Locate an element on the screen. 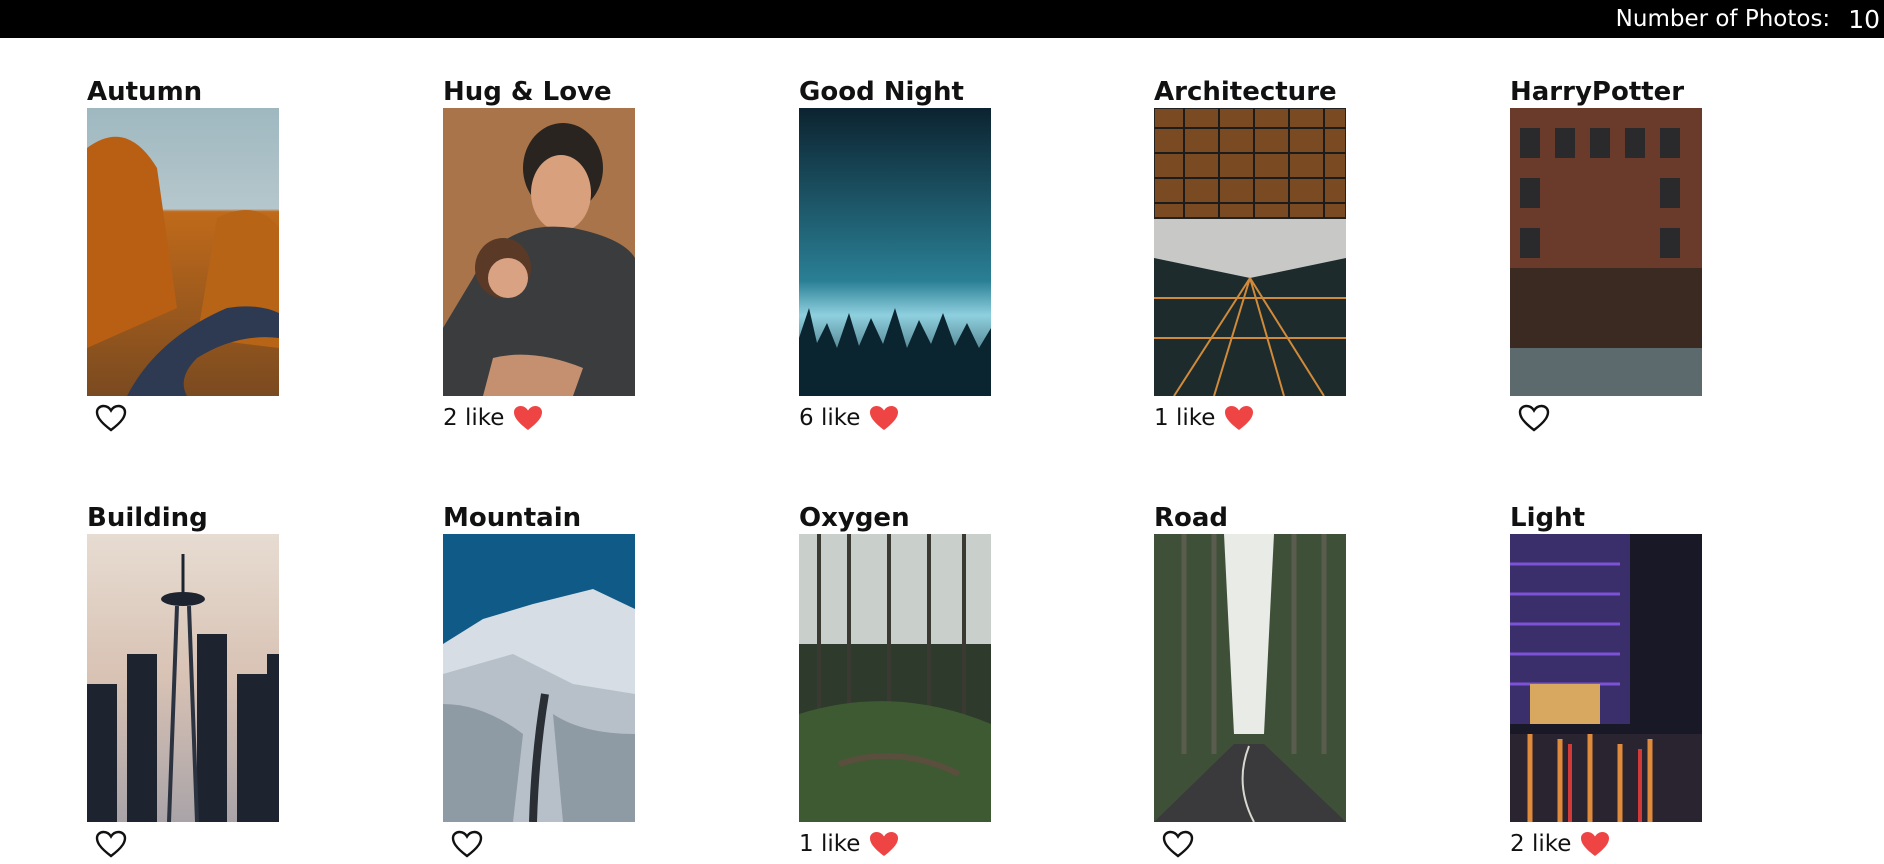 The image size is (1884, 864). photo-card: HarryPotter is located at coordinates (1610, 257).